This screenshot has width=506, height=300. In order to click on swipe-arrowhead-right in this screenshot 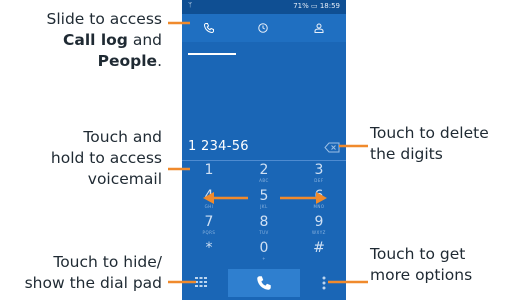, I will do `click(321, 198)`.